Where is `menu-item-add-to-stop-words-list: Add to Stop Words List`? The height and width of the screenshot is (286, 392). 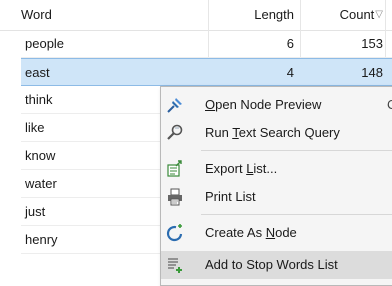 menu-item-add-to-stop-words-list: Add to Stop Words List is located at coordinates (276, 265).